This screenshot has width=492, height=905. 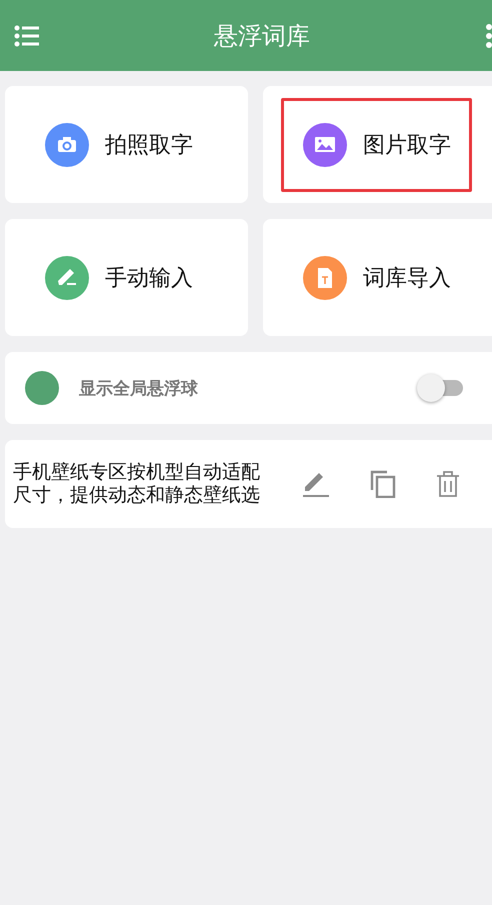 What do you see at coordinates (136, 484) in the screenshot?
I see `entry-text: 手机壁纸专区按机型自动适配尺寸，提供动态和静态壁纸选` at bounding box center [136, 484].